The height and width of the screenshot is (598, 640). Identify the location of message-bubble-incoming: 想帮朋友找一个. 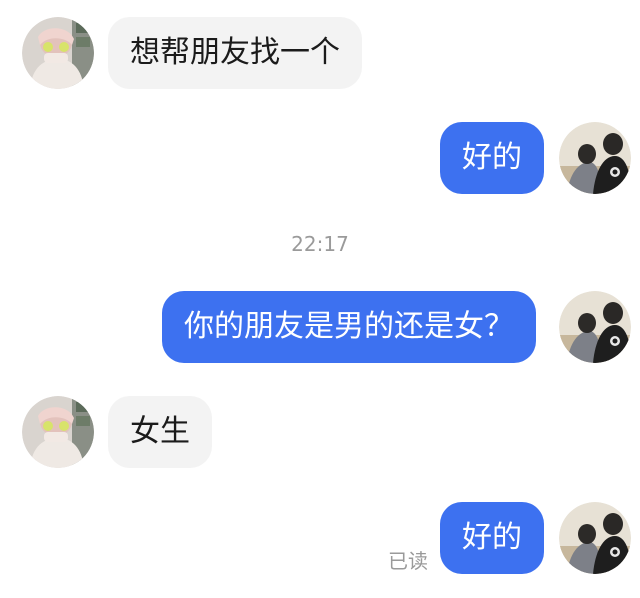
(235, 53).